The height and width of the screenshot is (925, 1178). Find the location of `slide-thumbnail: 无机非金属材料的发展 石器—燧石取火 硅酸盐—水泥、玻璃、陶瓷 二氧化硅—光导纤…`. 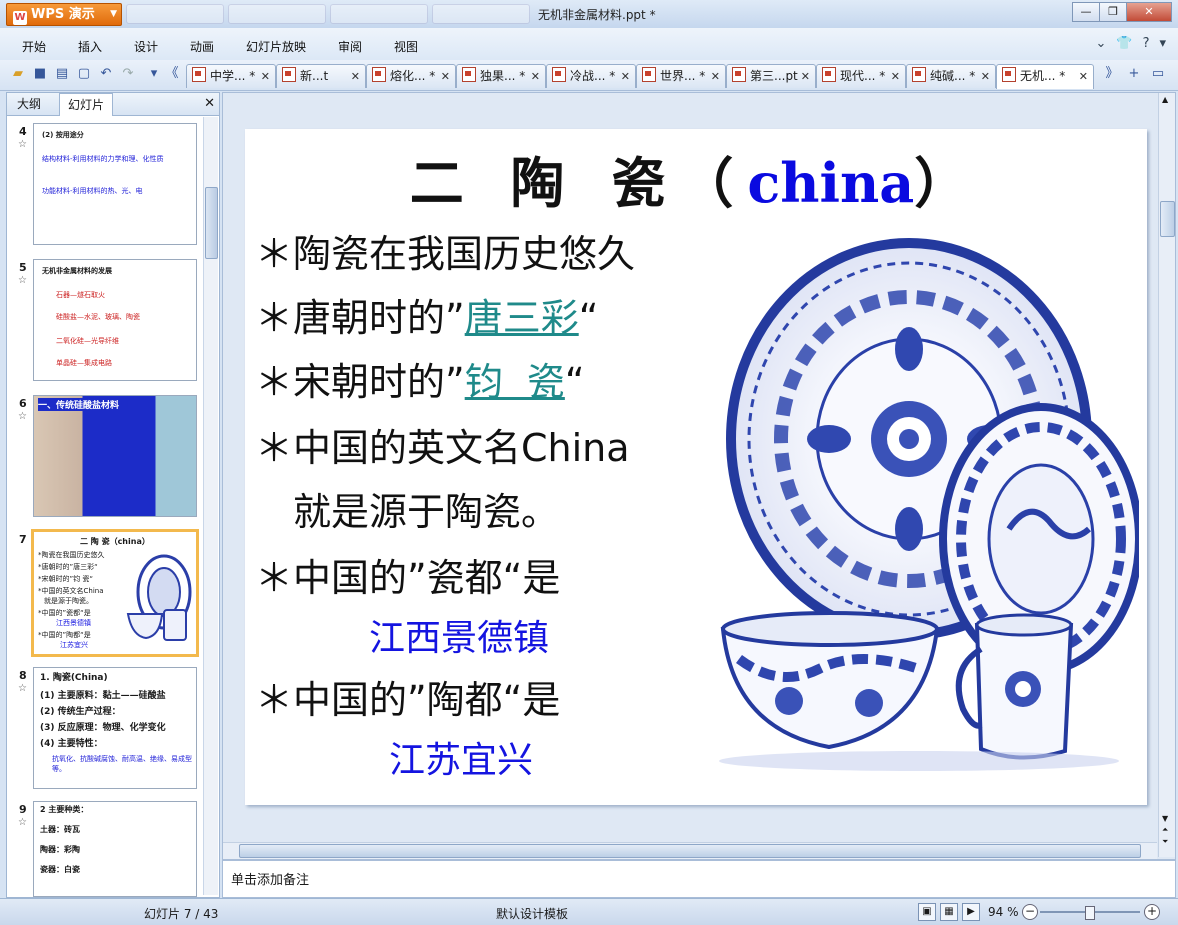

slide-thumbnail: 无机非金属材料的发展 石器—燧石取火 硅酸盐—水泥、玻璃、陶瓷 二氧化硅—光导纤… is located at coordinates (115, 320).